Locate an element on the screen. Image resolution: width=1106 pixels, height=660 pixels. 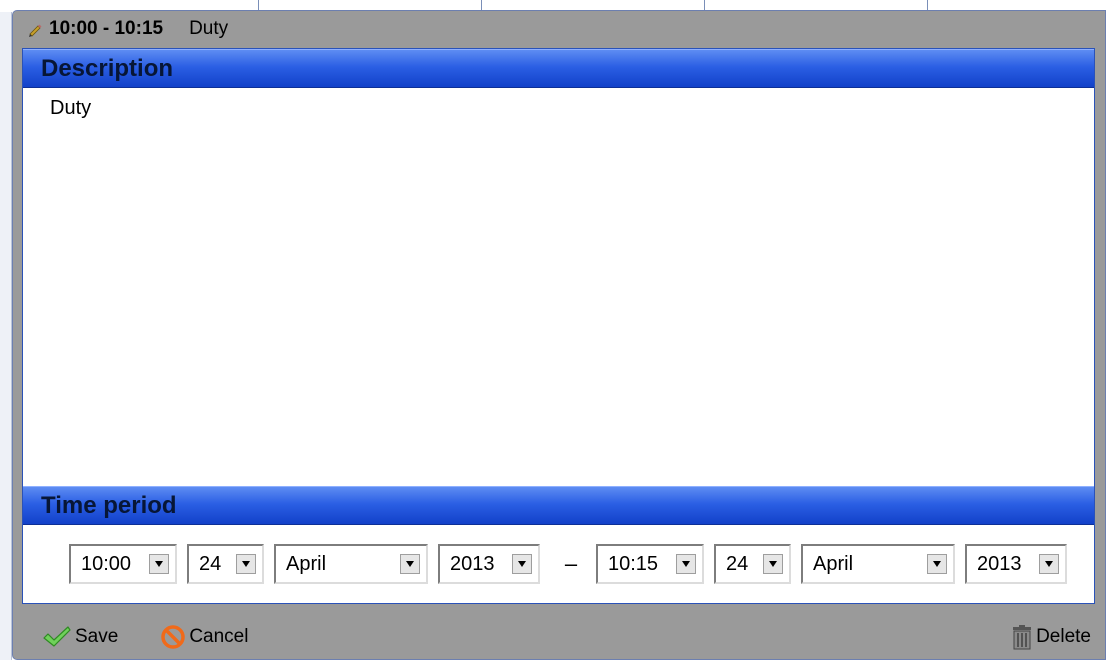
end-year-value: 2013 is located at coordinates (999, 563).